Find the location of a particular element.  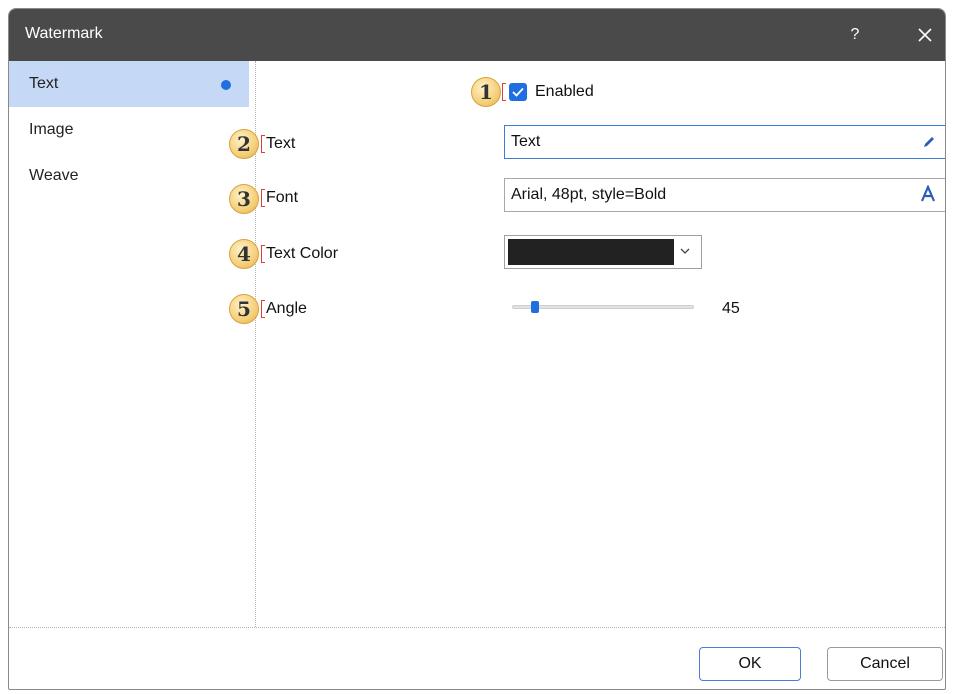

checkmark-icon is located at coordinates (518, 92).